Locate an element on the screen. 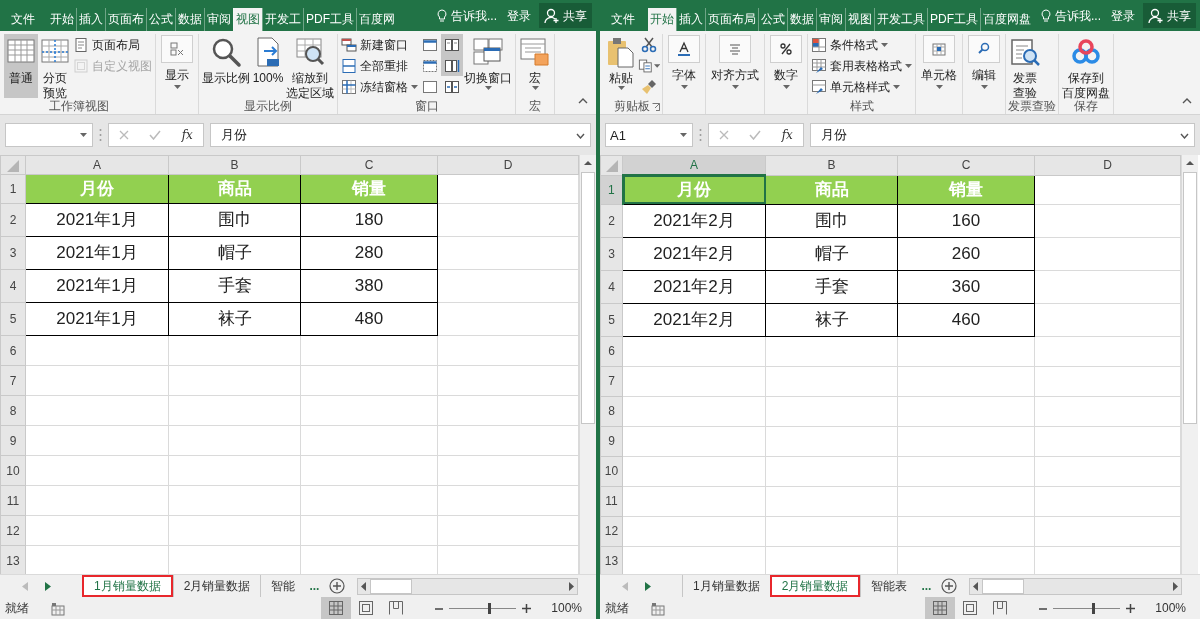 The image size is (1200, 619). ribbon-button: 分页 预览 is located at coordinates (55, 66).